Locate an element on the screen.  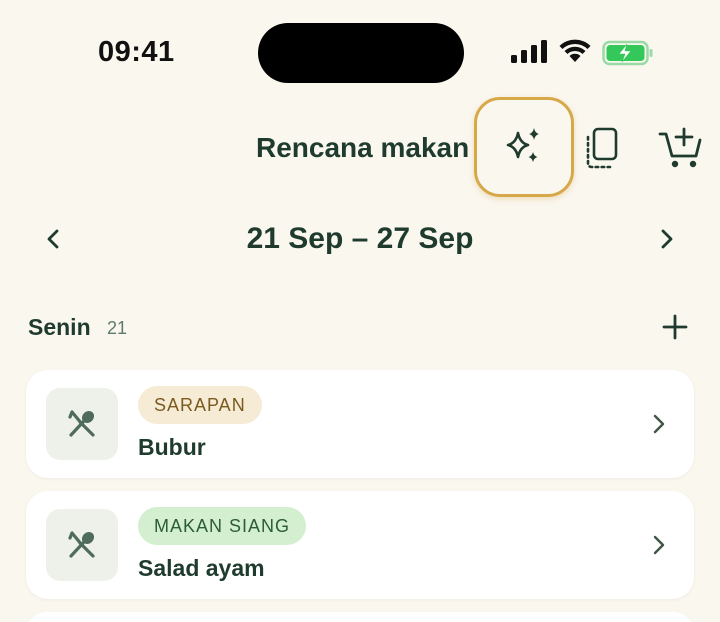
status-time: 09:41 is located at coordinates (136, 52).